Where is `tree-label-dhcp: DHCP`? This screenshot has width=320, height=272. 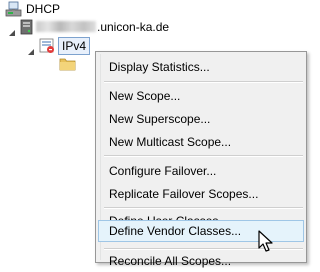 tree-label-dhcp: DHCP is located at coordinates (43, 9).